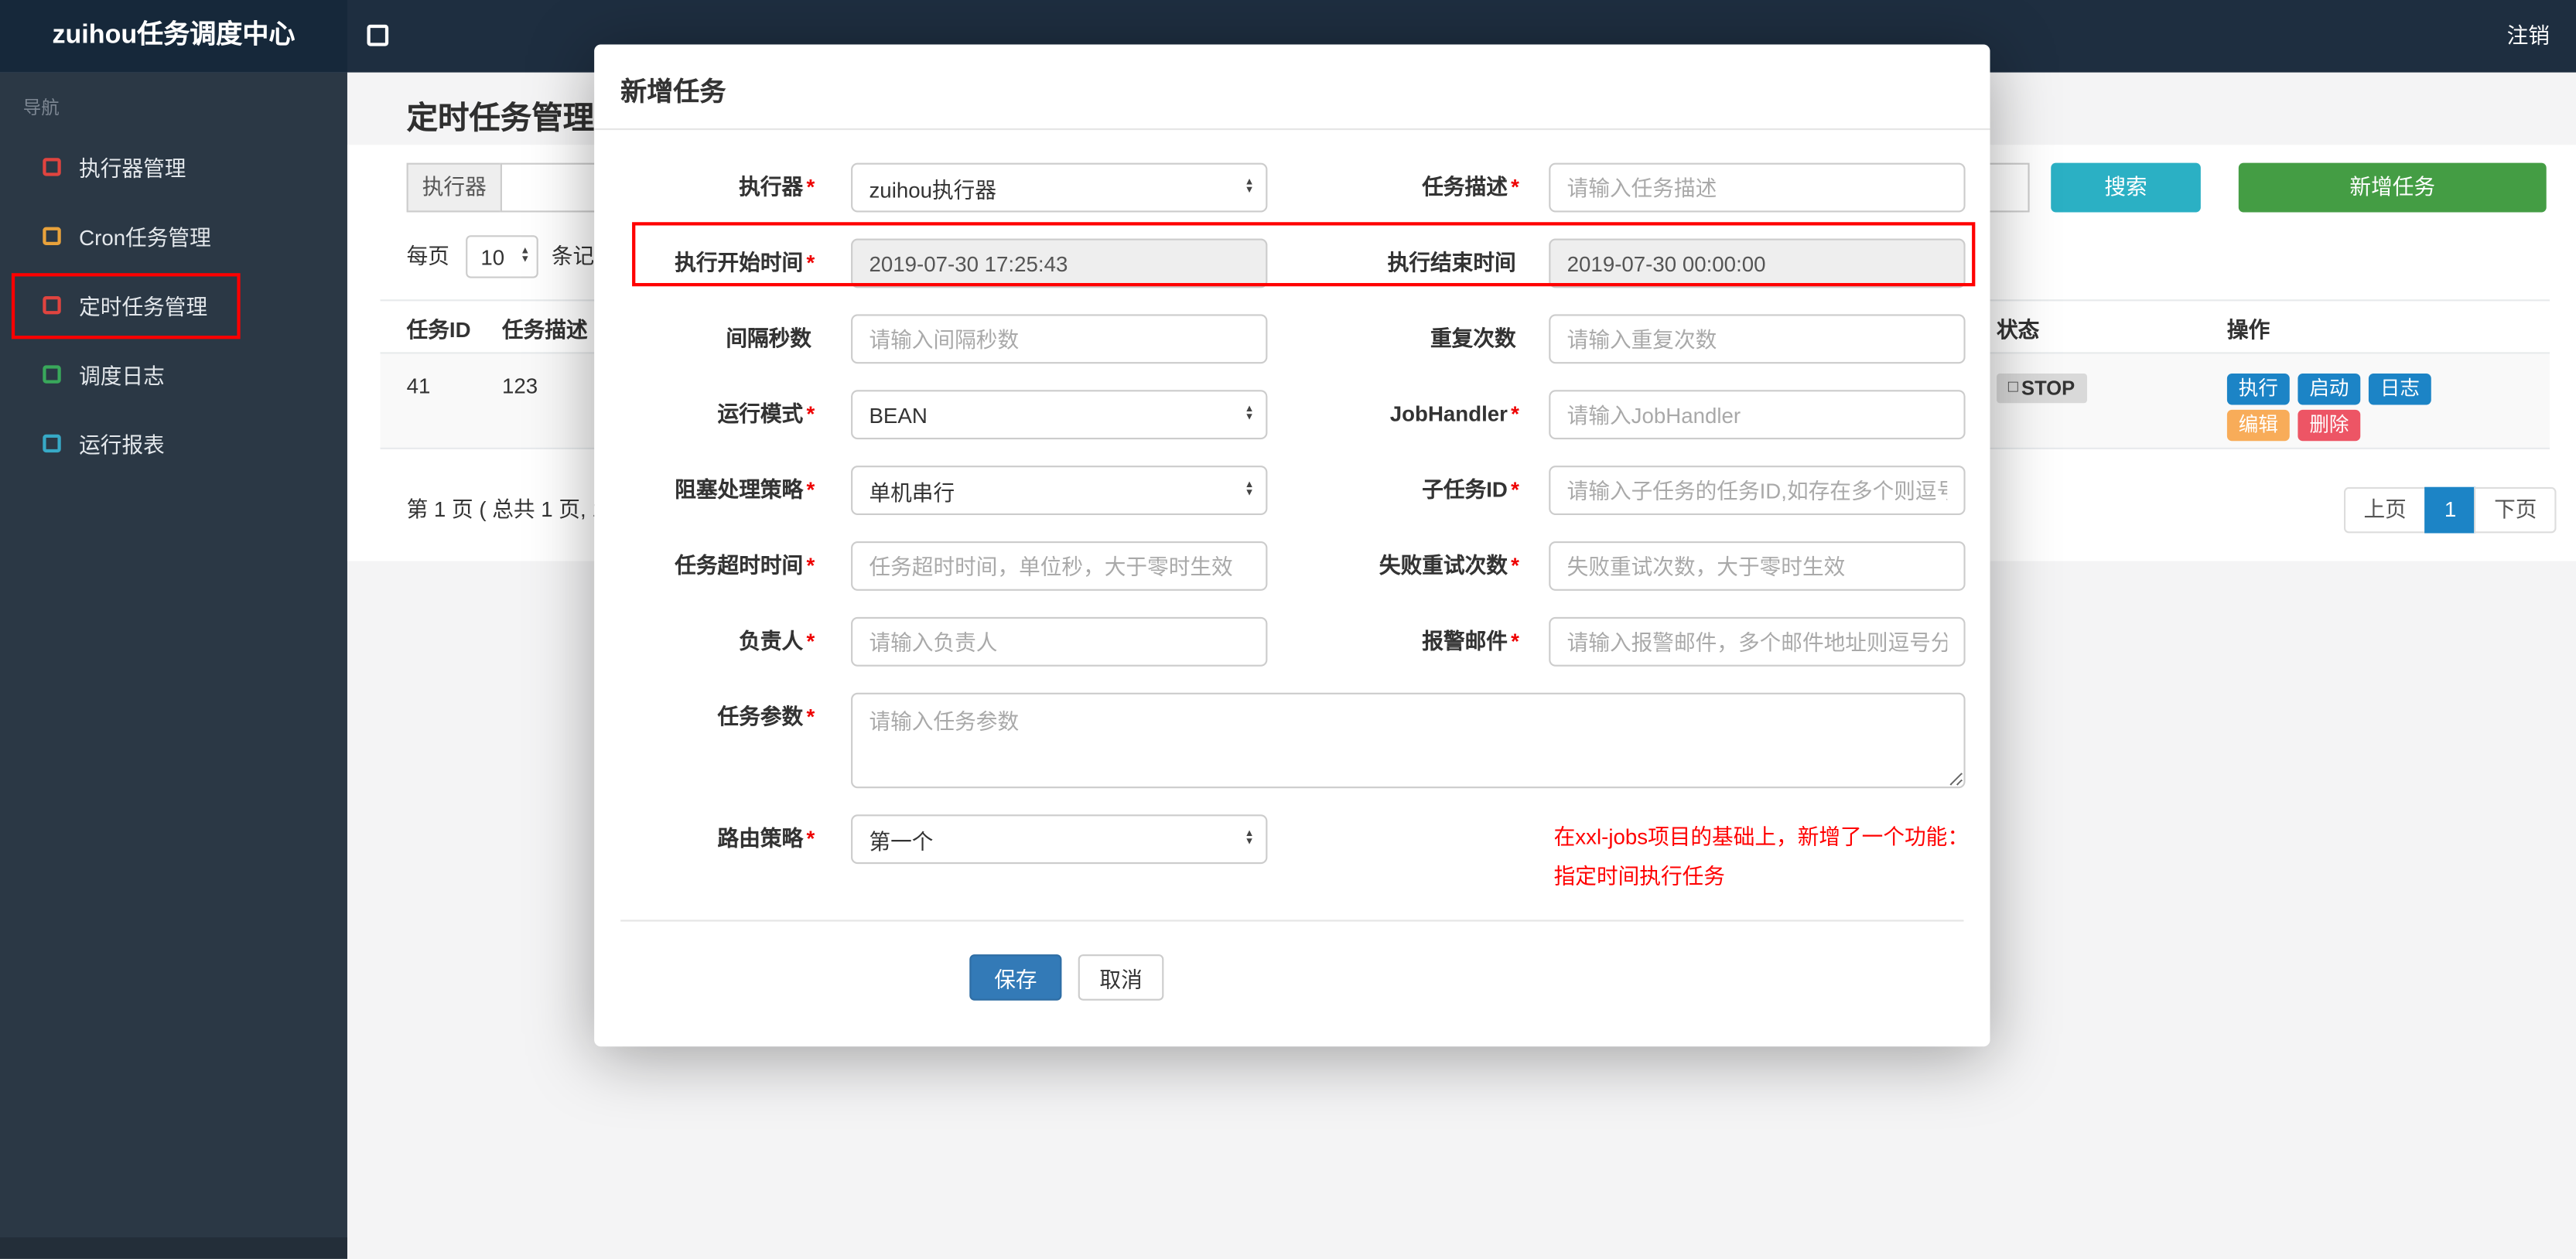  Describe the element at coordinates (1454, 414) in the screenshot. I see `jobhandler-label: JobHandler *` at that location.